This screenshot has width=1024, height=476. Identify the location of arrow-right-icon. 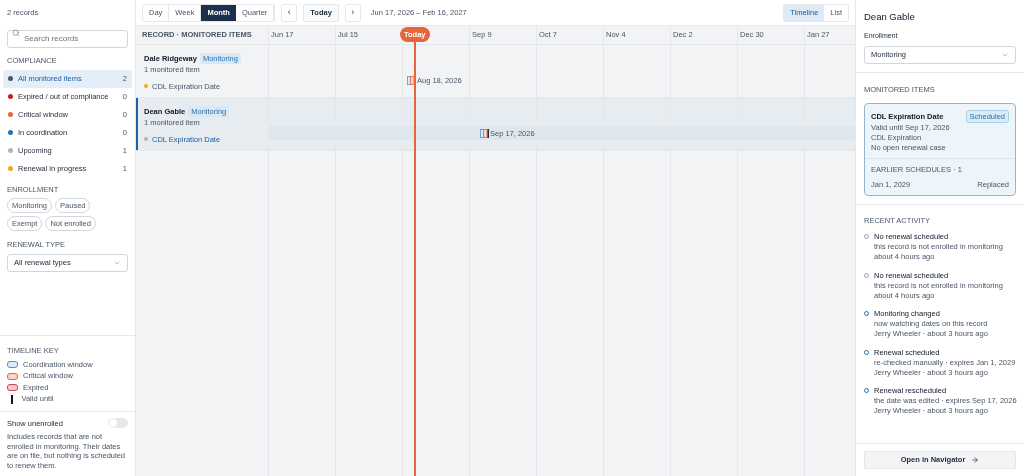
(975, 460).